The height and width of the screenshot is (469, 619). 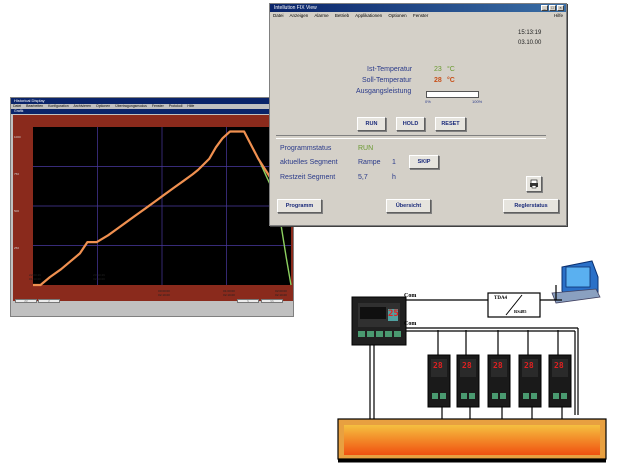 What do you see at coordinates (438, 69) in the screenshot?
I see `ist-temperatur-value: 23` at bounding box center [438, 69].